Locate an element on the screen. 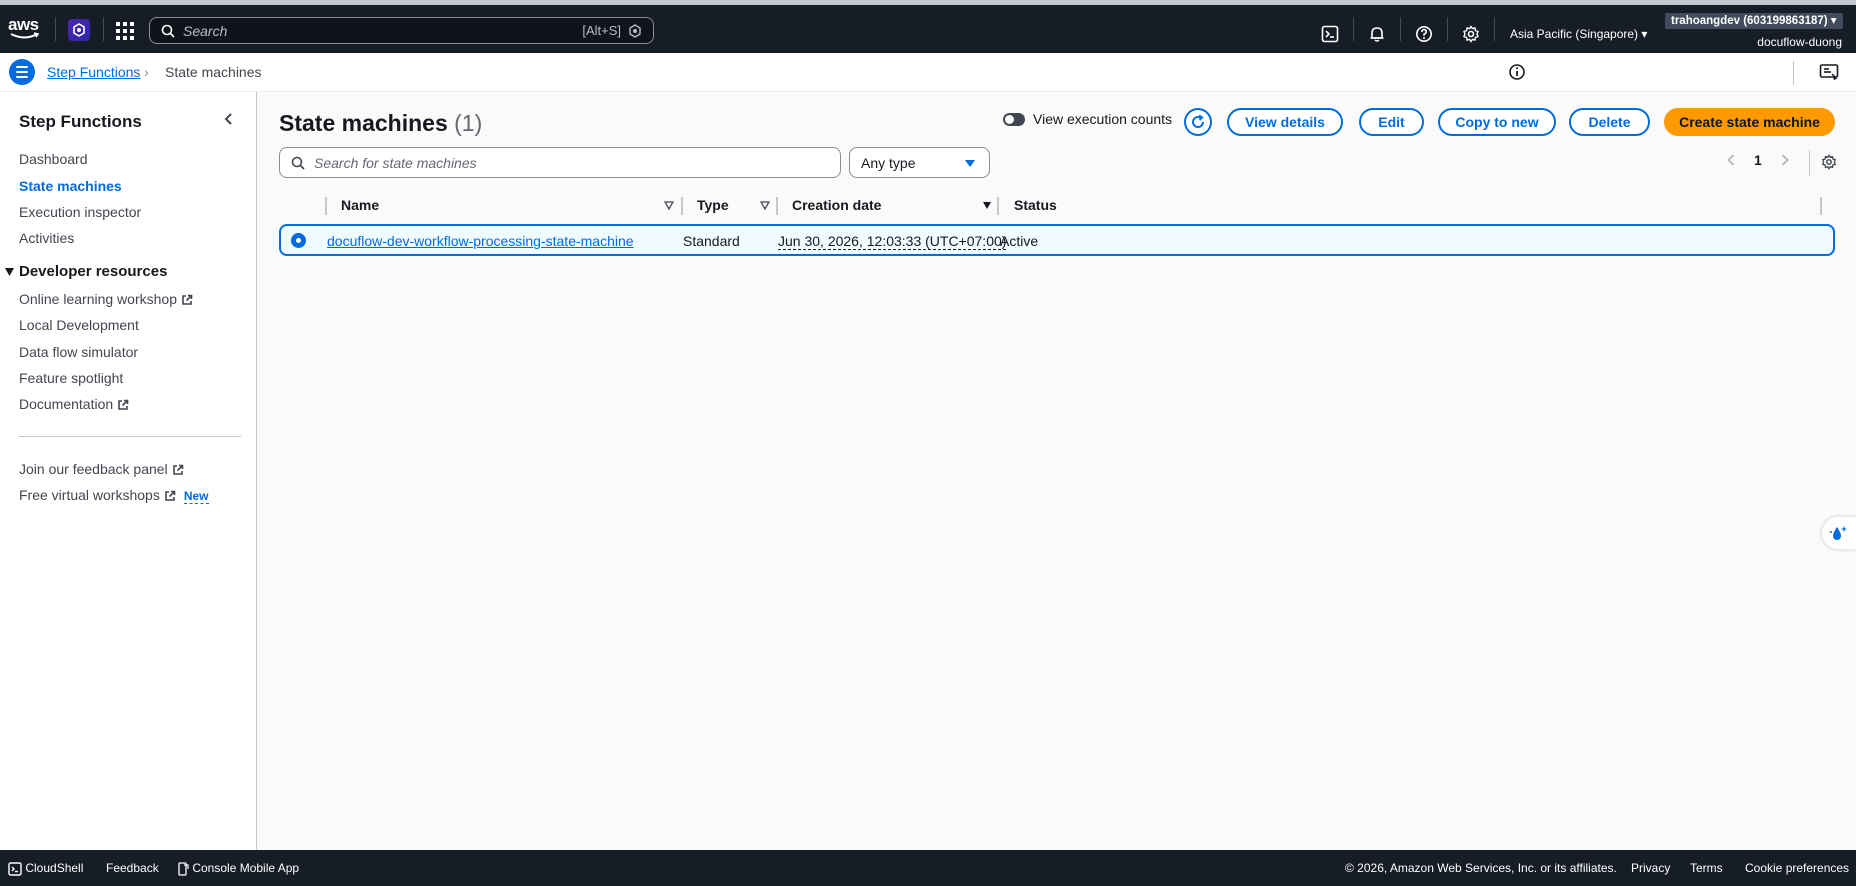 The width and height of the screenshot is (1856, 886). mobile-app-link: Console Mobile App is located at coordinates (238, 868).